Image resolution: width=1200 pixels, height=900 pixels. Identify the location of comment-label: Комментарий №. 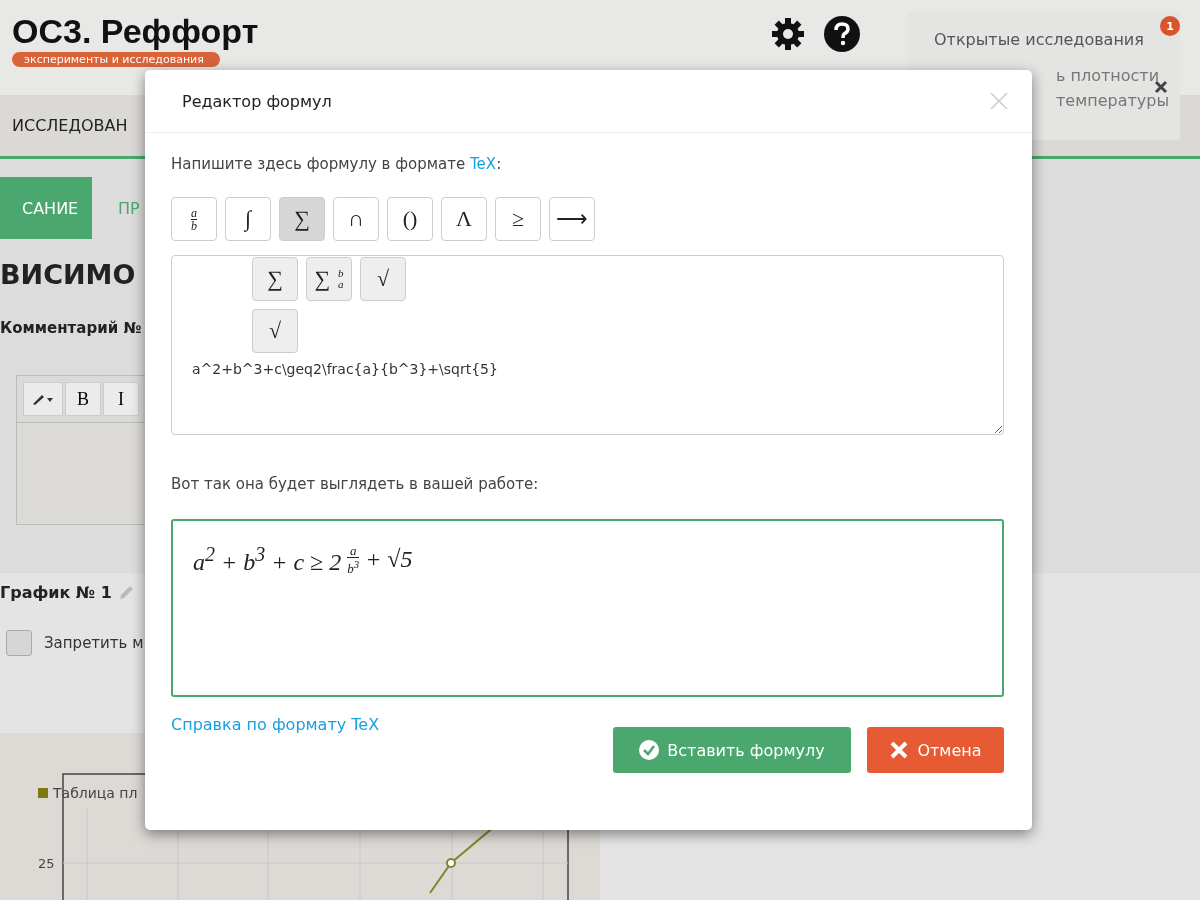
(71, 328).